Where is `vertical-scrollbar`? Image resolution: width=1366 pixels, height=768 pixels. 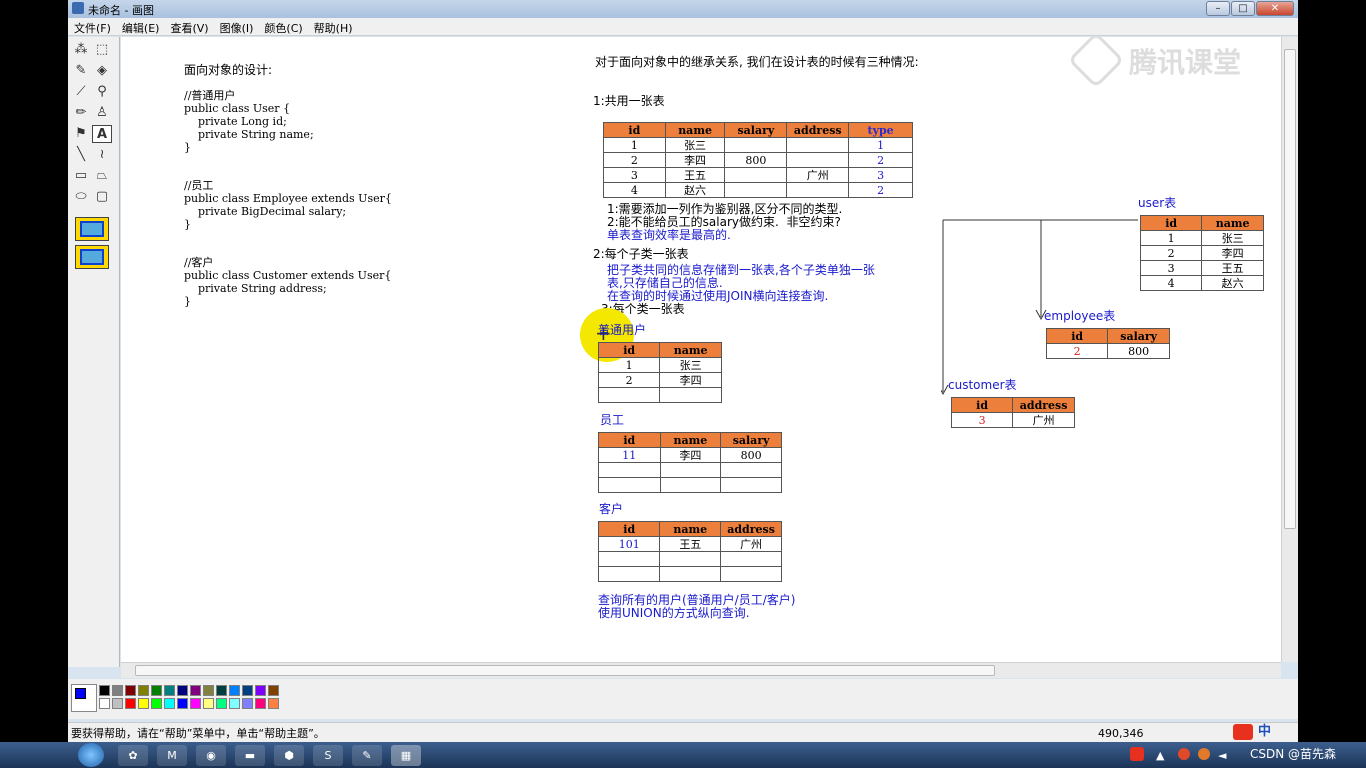 vertical-scrollbar is located at coordinates (1289, 349).